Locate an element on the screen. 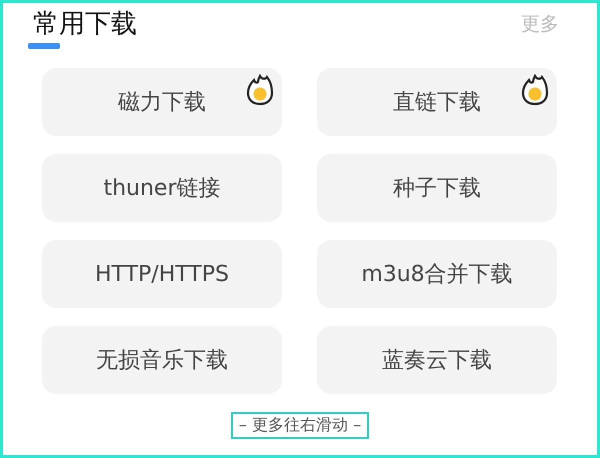 The width and height of the screenshot is (600, 458). download-option-button: 直链下载 is located at coordinates (437, 102).